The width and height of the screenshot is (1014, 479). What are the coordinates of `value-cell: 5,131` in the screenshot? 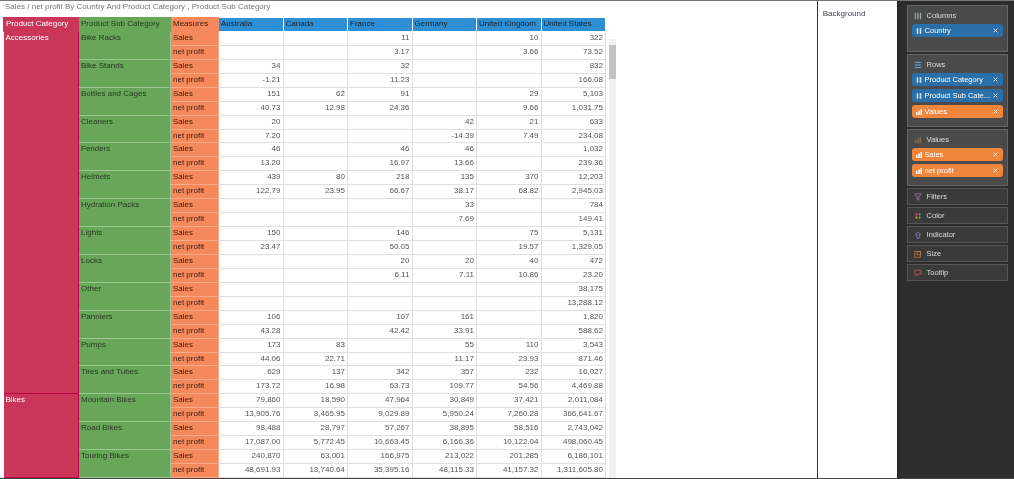 It's located at (573, 233).